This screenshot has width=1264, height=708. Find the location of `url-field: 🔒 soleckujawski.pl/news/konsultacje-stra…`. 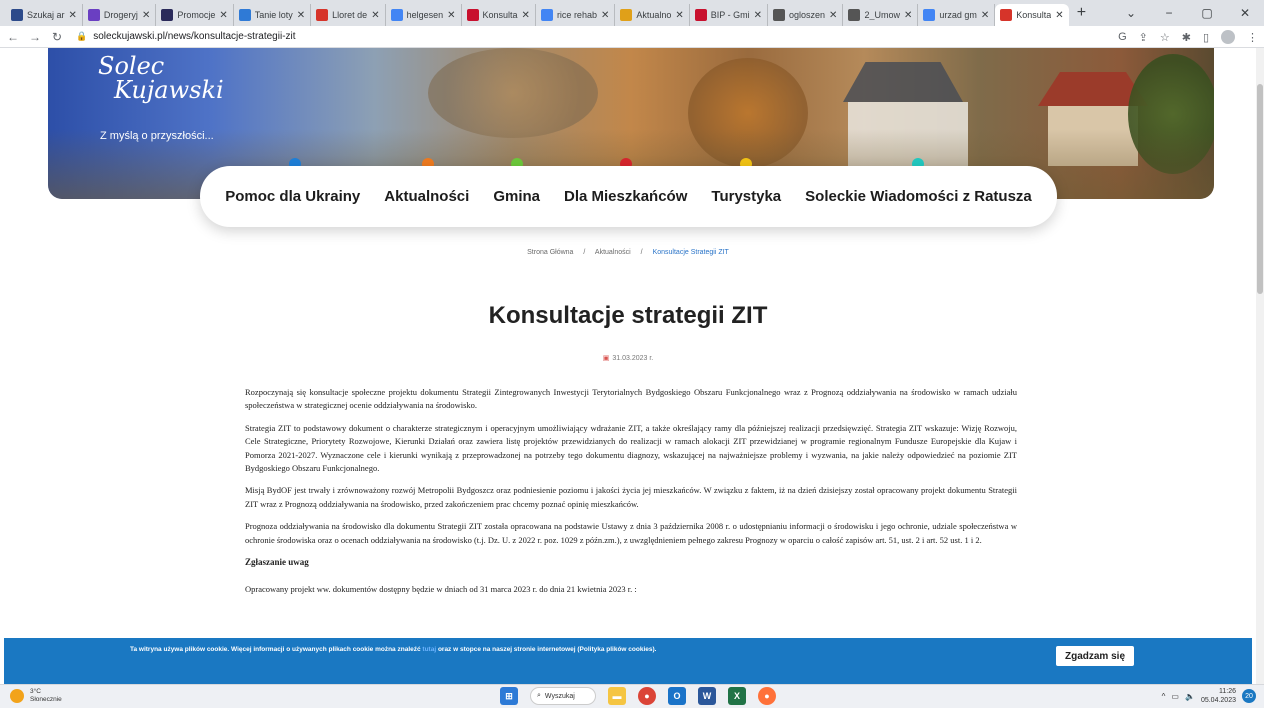

url-field: 🔒 soleckujawski.pl/news/konsultacje-stra… is located at coordinates (186, 36).